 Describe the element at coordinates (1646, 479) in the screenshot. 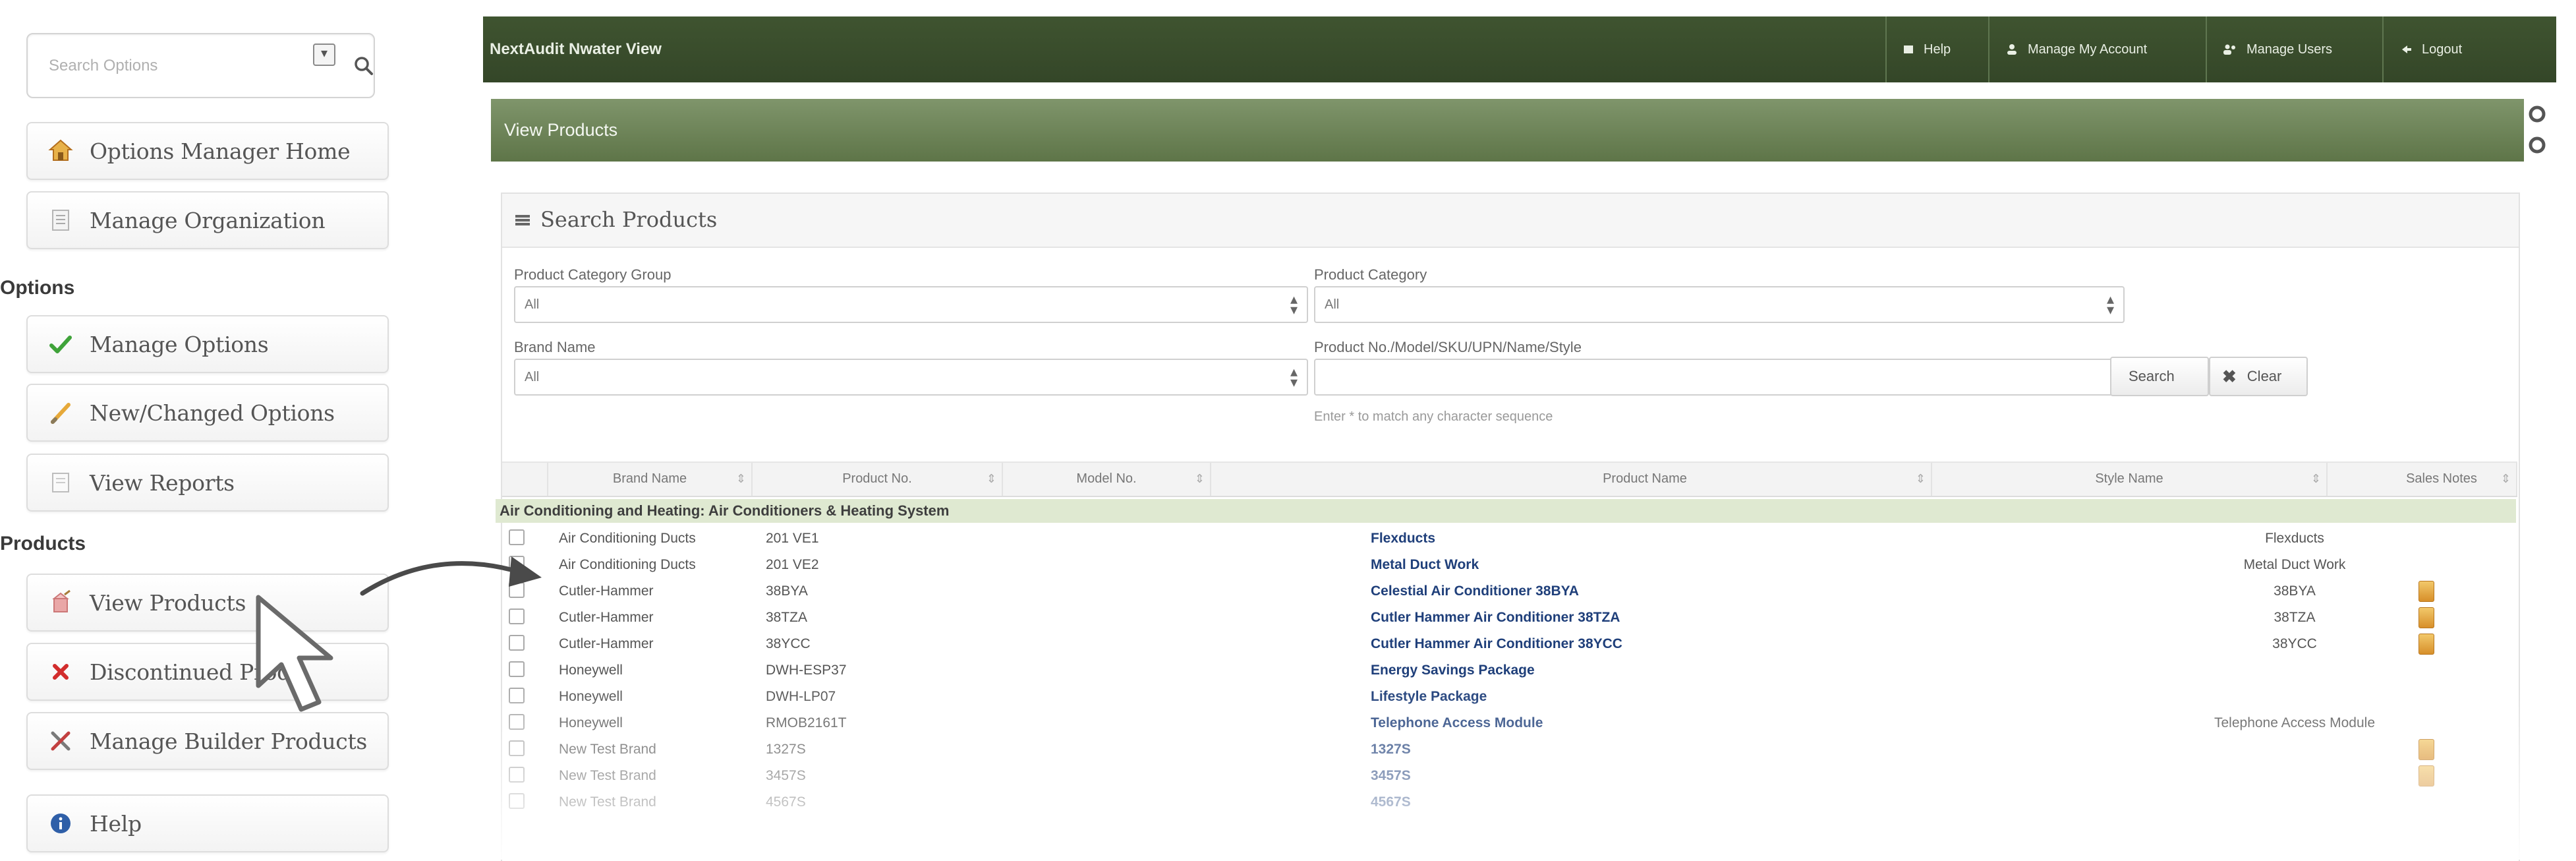

I see `product-name-column-header: Product Name ⇕` at that location.